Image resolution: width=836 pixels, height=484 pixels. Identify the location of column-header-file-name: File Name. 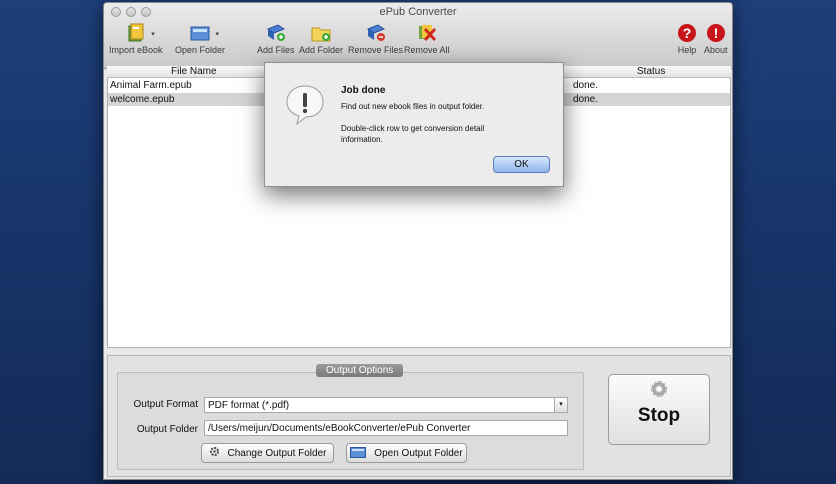
(194, 71).